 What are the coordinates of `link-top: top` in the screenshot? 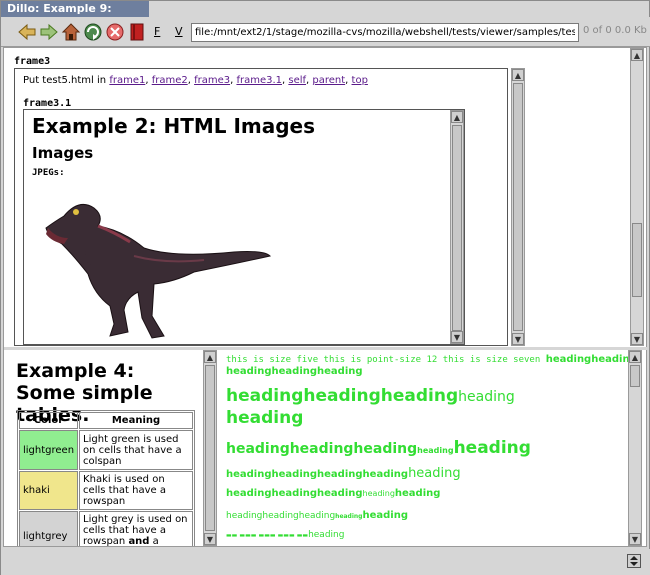 It's located at (360, 80).